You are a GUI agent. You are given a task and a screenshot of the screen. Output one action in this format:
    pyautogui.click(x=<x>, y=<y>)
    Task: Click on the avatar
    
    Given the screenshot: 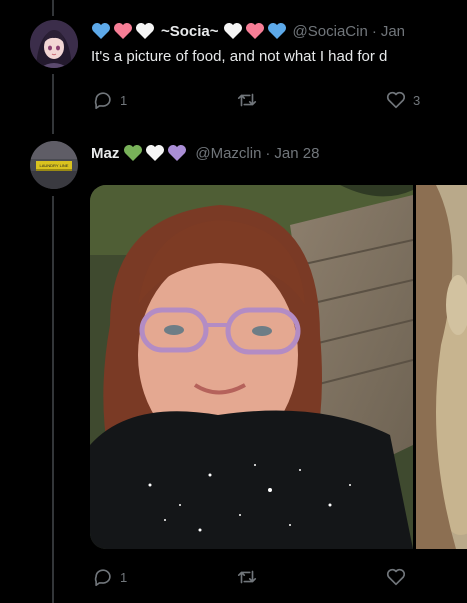 What is the action you would take?
    pyautogui.click(x=54, y=44)
    